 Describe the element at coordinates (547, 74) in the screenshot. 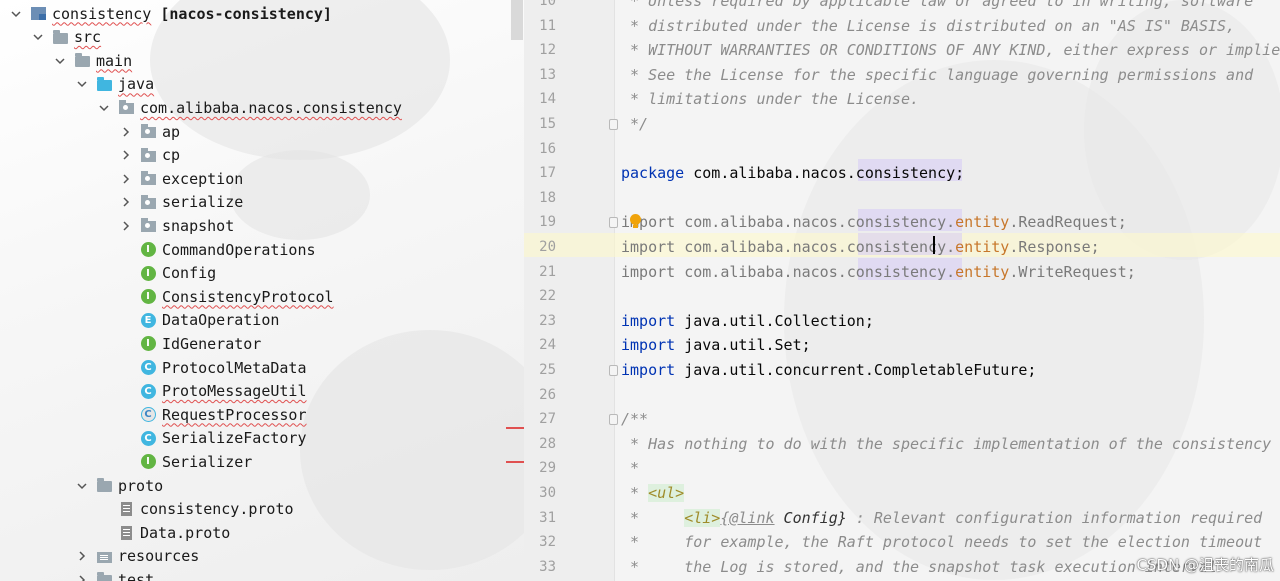

I see `line-number: 13` at that location.